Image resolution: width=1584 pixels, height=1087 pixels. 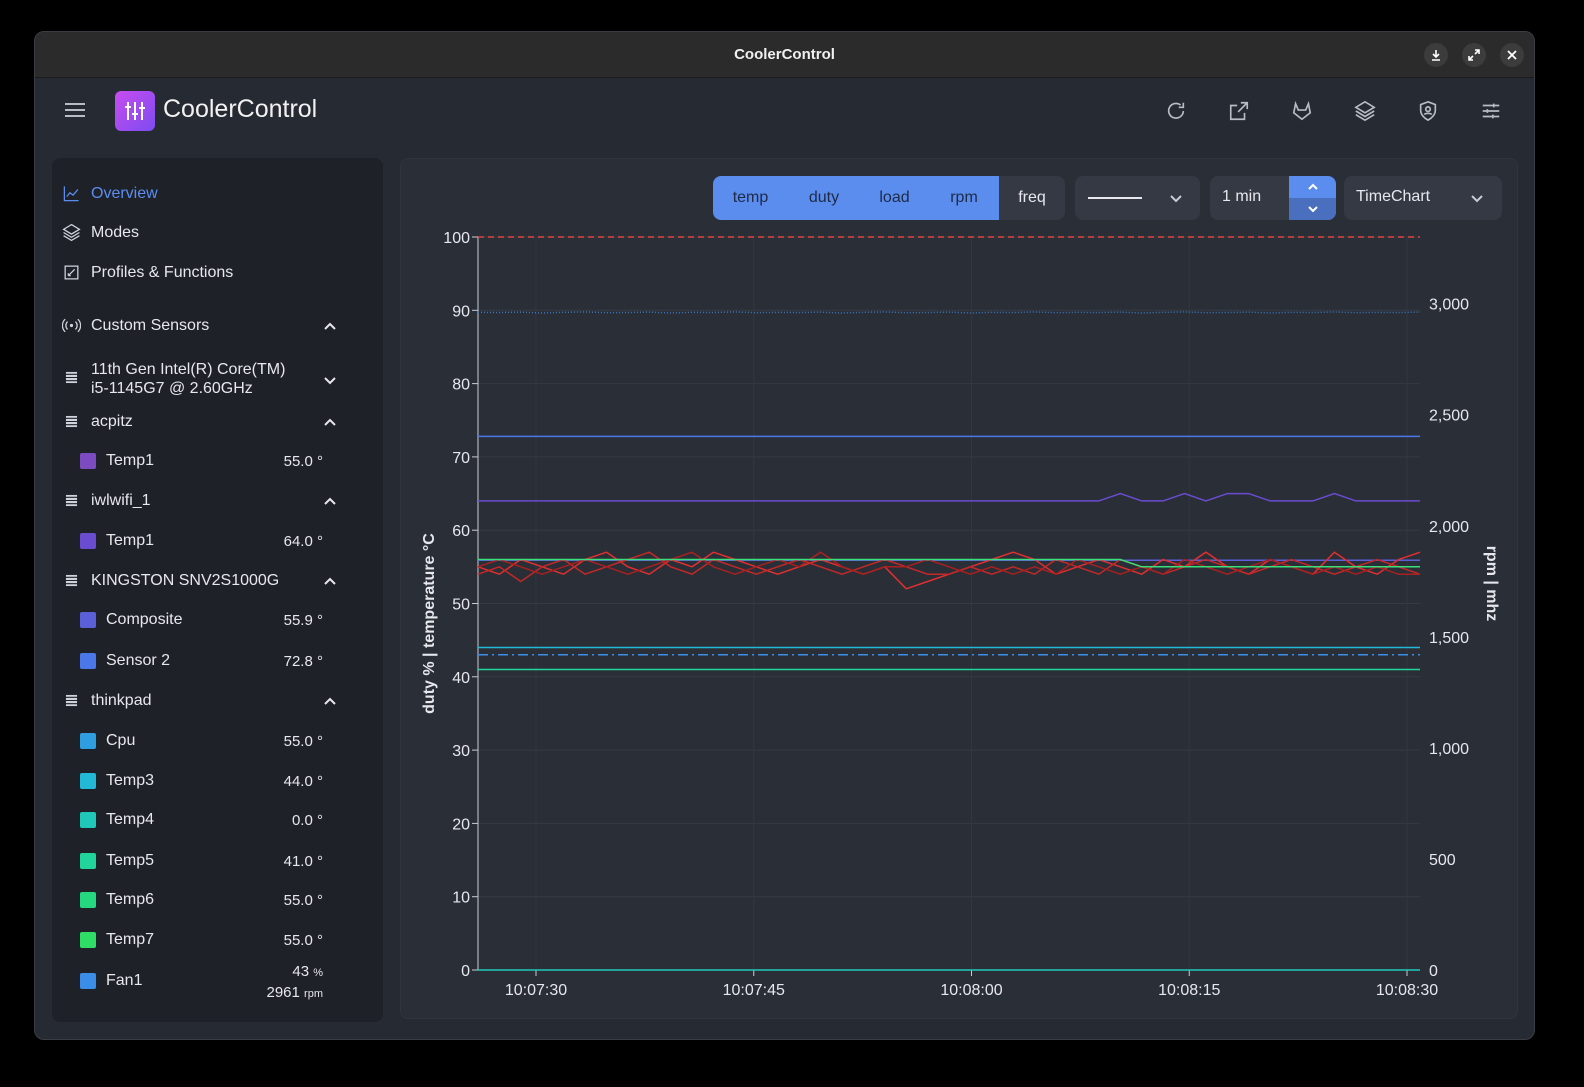 What do you see at coordinates (1449, 749) in the screenshot?
I see `y-right-tick-label: 1,000` at bounding box center [1449, 749].